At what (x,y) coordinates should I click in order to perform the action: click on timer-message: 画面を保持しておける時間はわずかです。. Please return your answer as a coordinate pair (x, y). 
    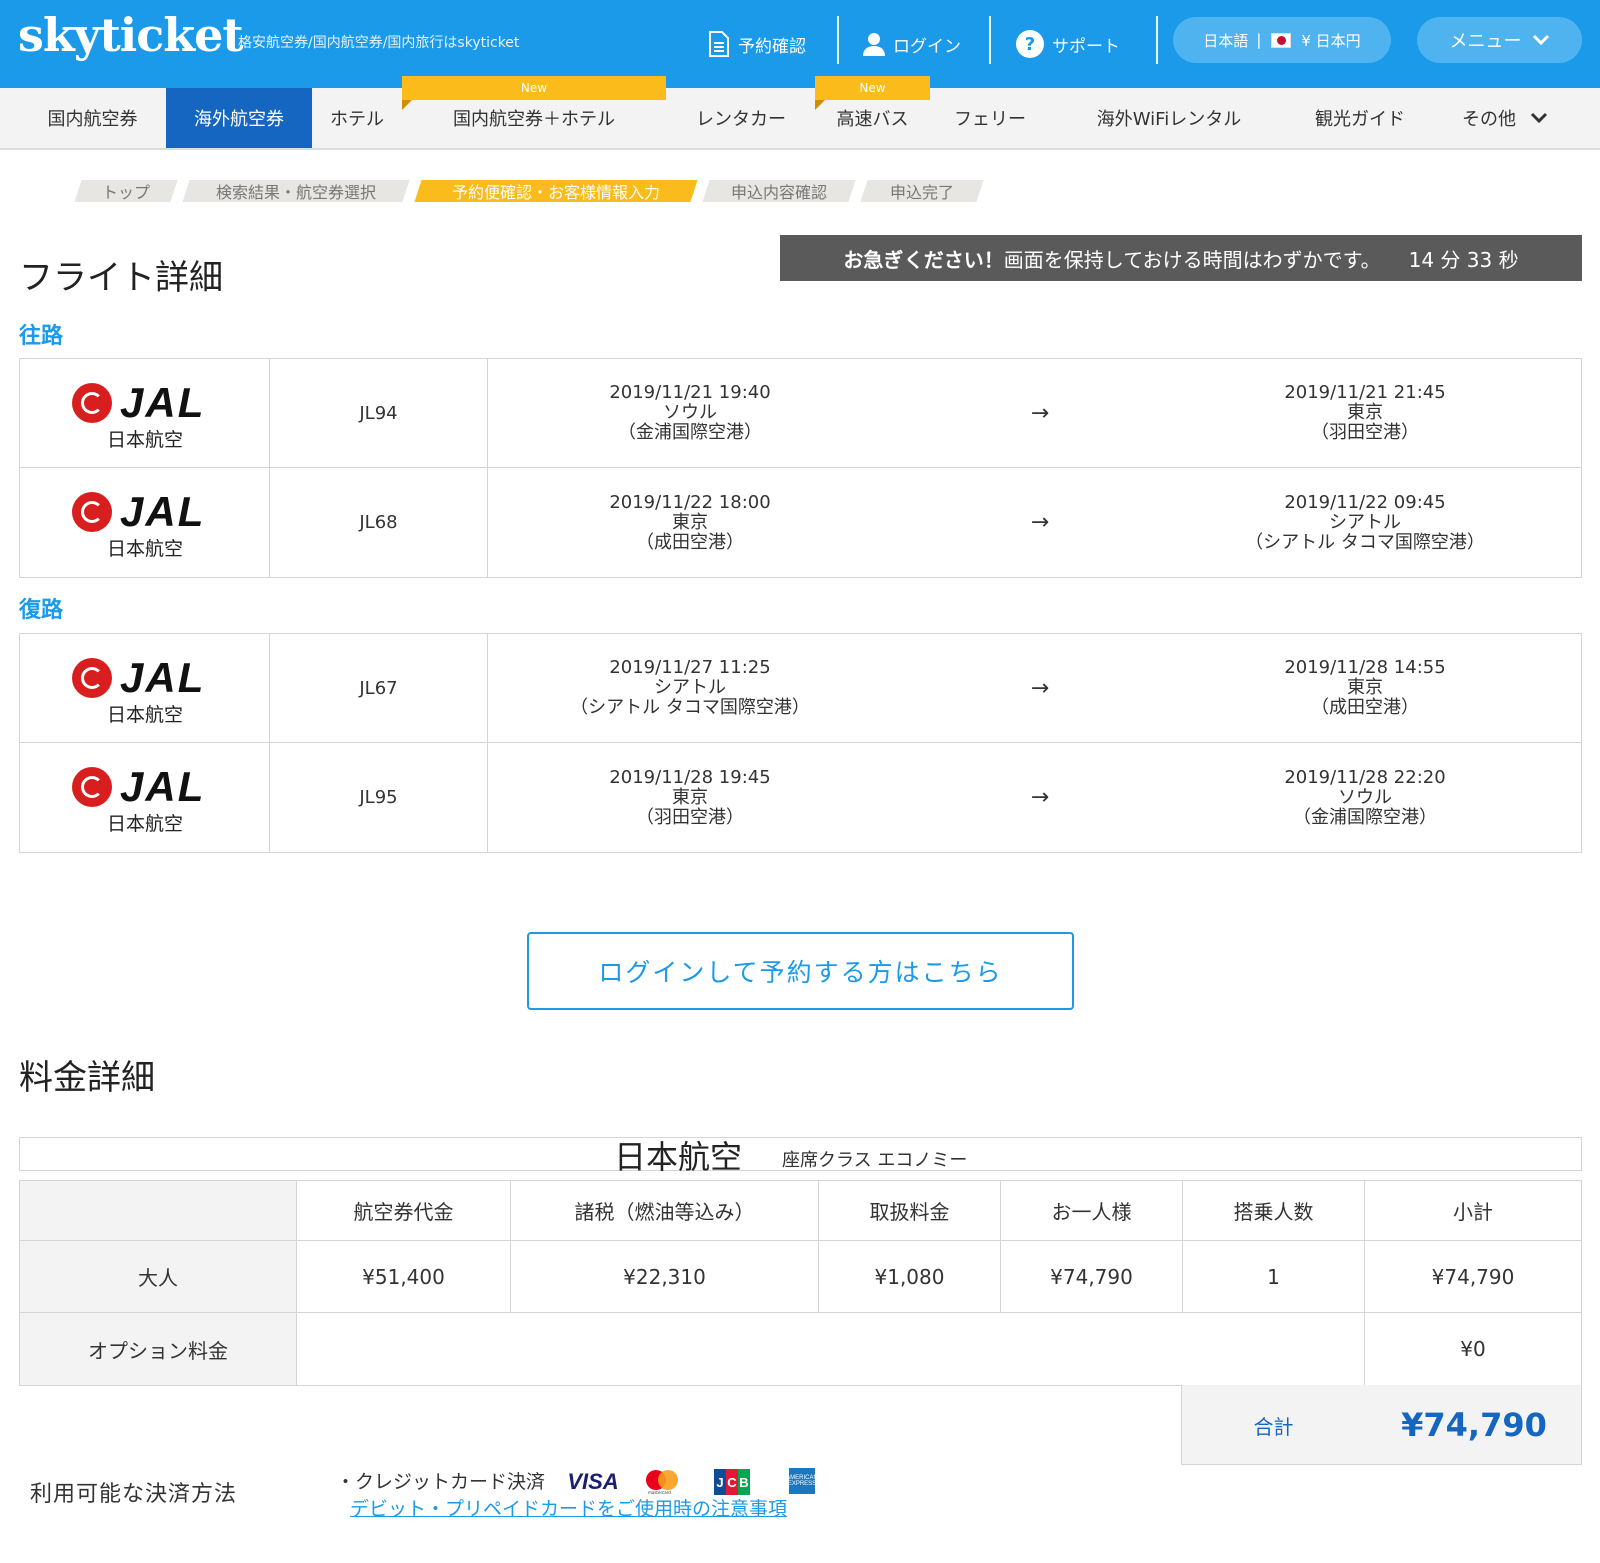
    Looking at the image, I should click on (1192, 259).